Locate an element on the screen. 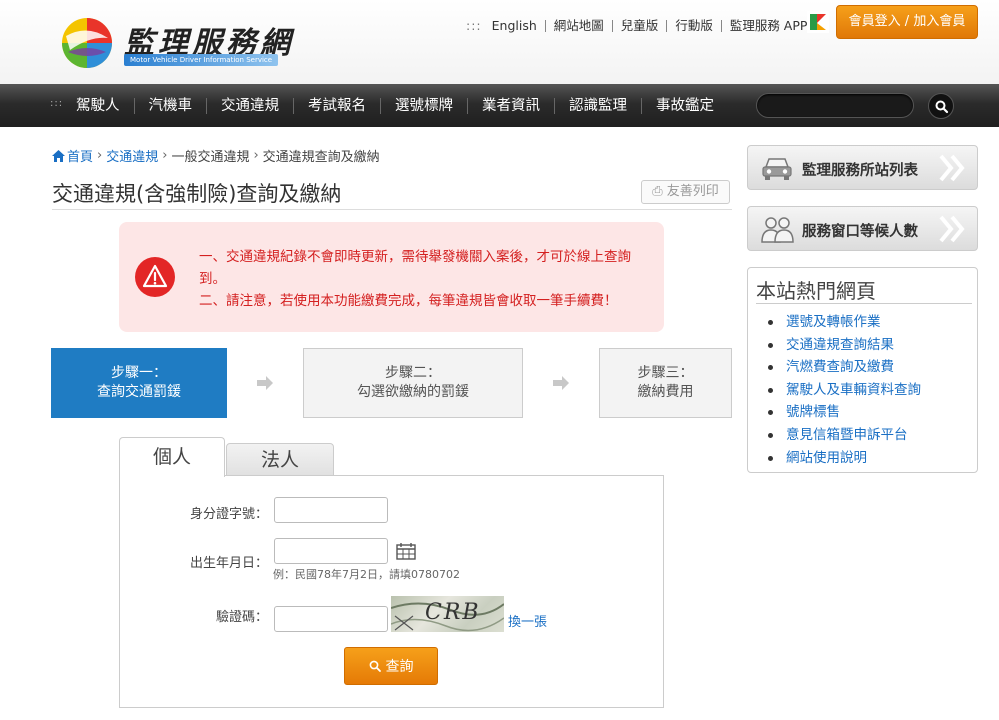 Image resolution: width=999 pixels, height=720 pixels. breadcrumb-violation: 交通違規 is located at coordinates (132, 155).